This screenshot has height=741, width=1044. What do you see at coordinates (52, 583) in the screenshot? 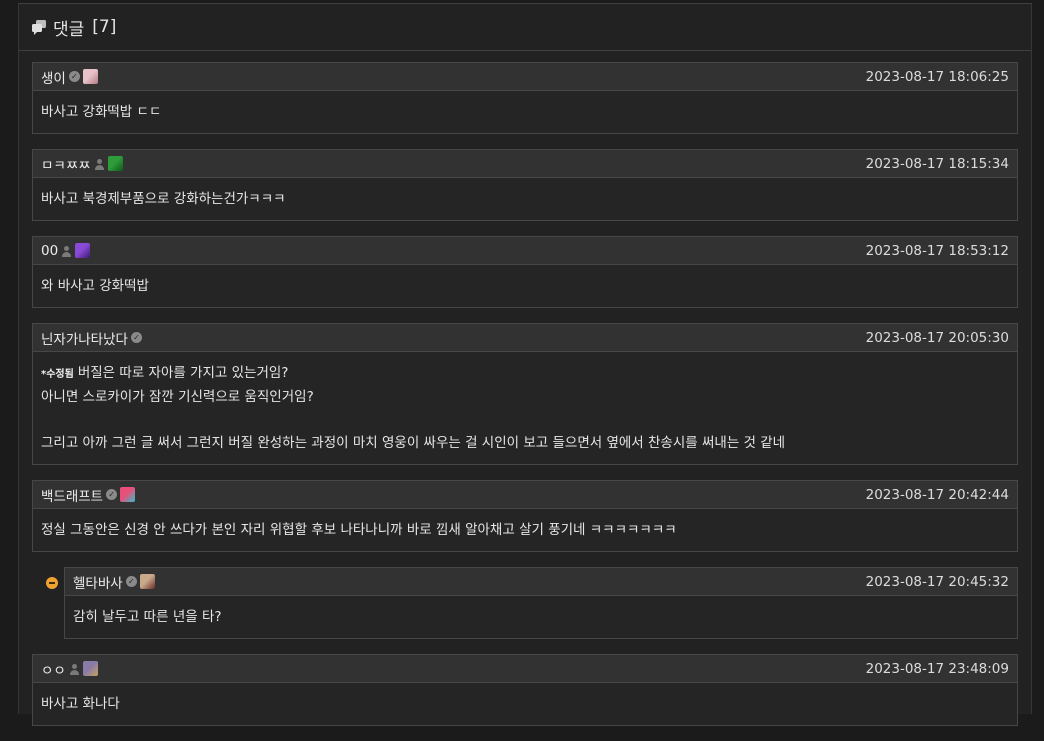
I see `reply-indicator-icon` at bounding box center [52, 583].